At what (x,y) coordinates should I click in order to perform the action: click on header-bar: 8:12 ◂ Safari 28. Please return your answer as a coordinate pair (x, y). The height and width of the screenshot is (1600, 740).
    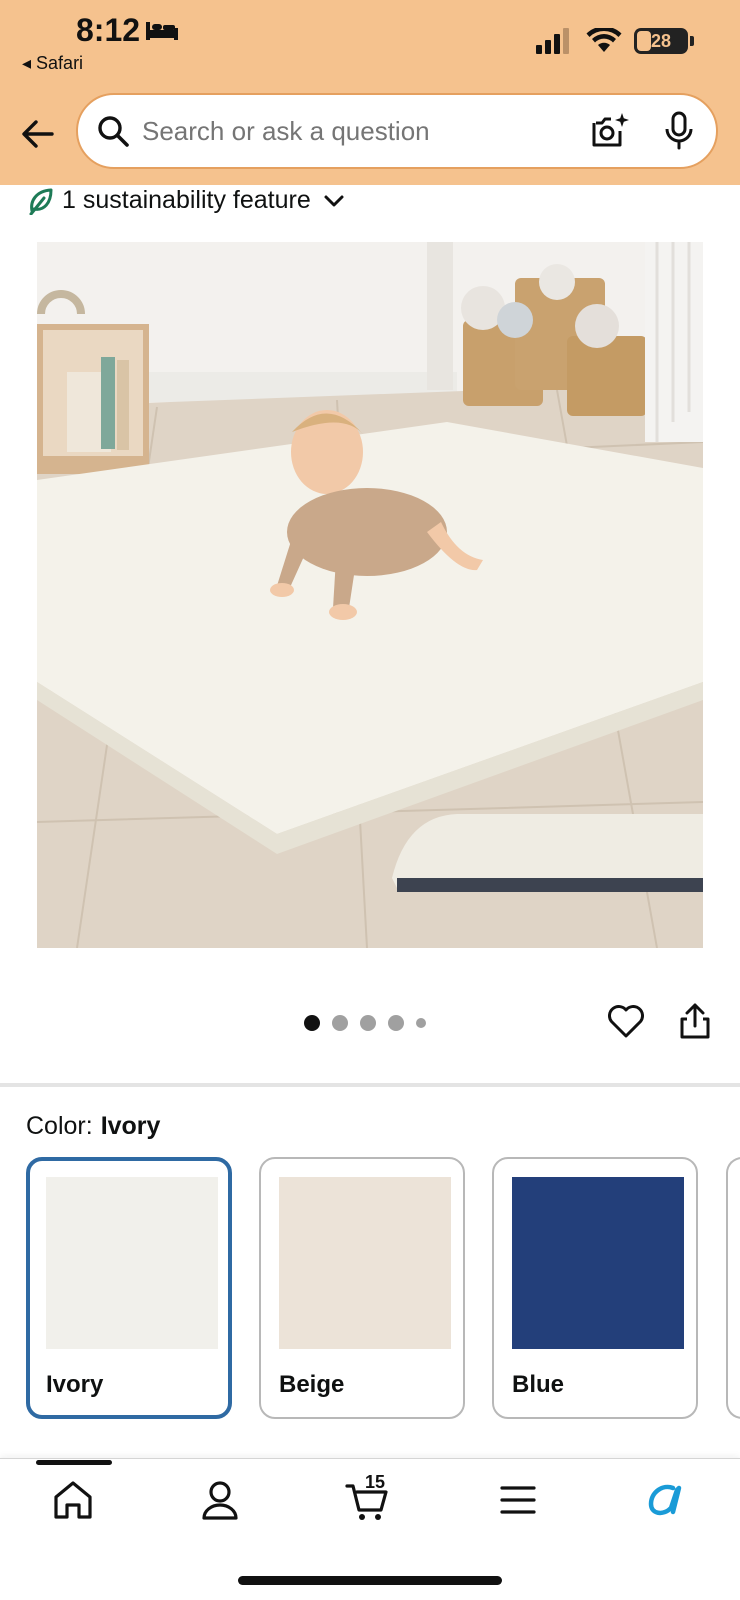
    Looking at the image, I should click on (370, 92).